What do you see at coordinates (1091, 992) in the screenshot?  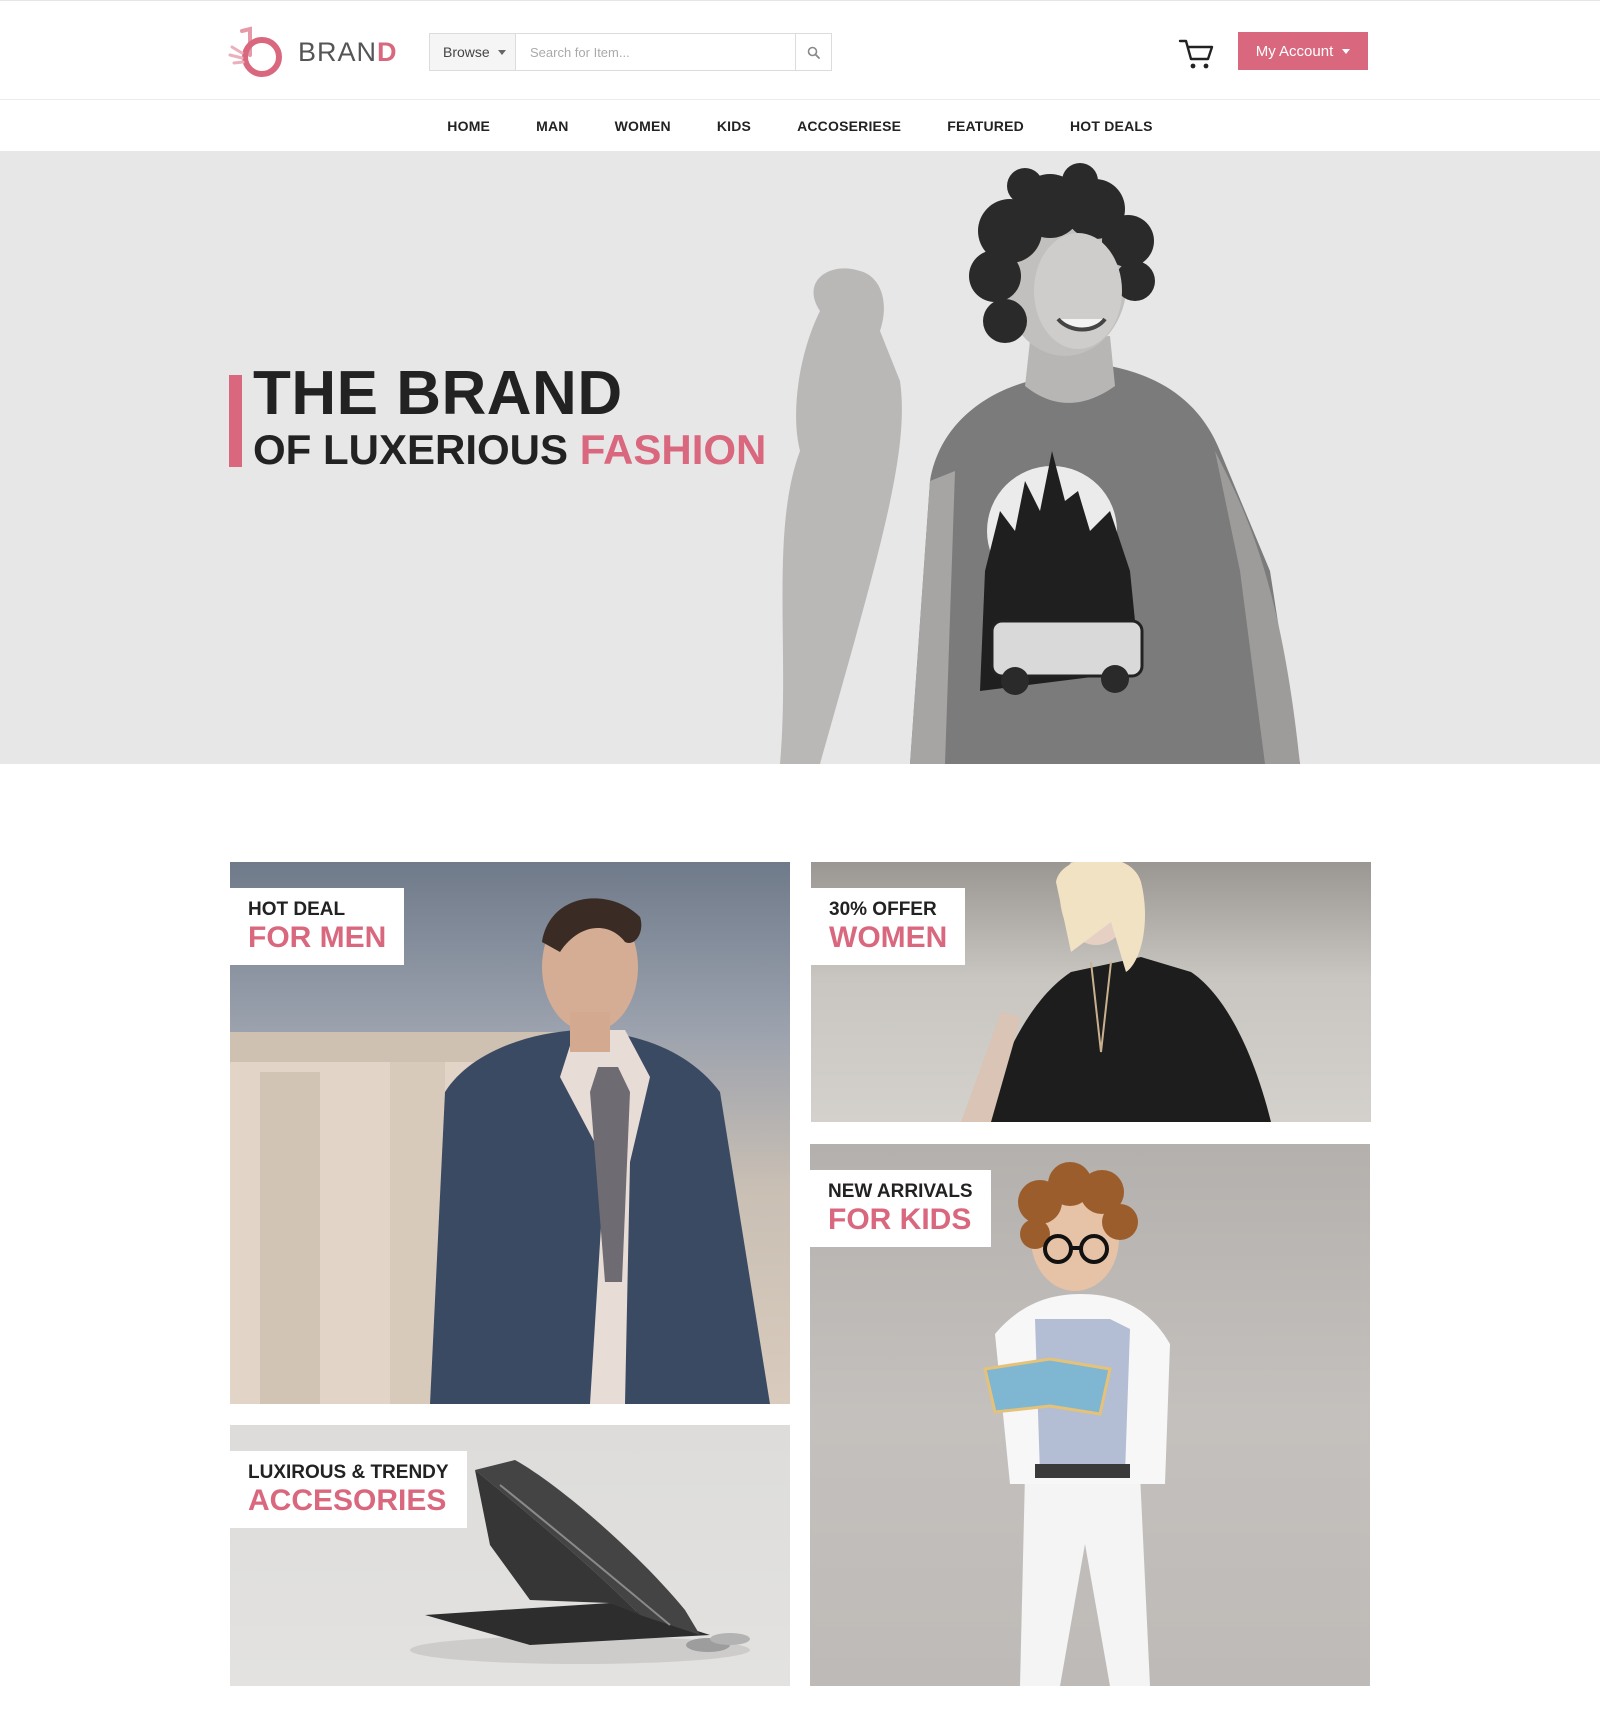 I see `promo-women: 30% OFFER WOMEN` at bounding box center [1091, 992].